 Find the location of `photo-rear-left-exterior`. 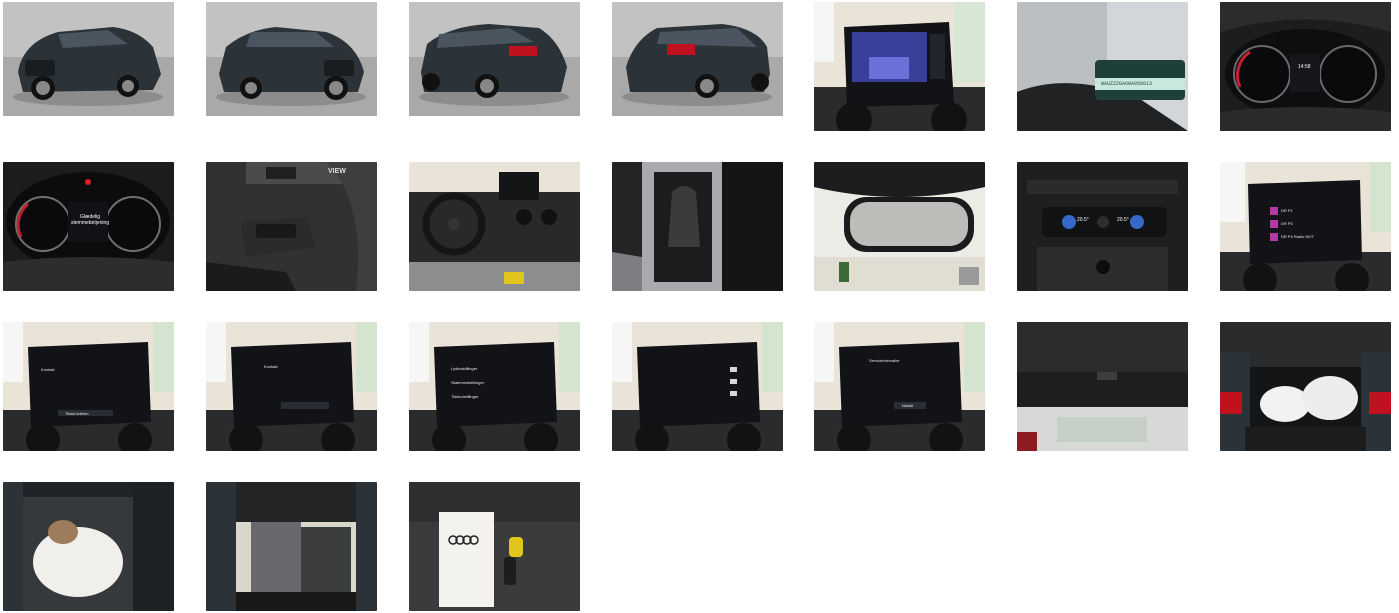

photo-rear-left-exterior is located at coordinates (494, 59).